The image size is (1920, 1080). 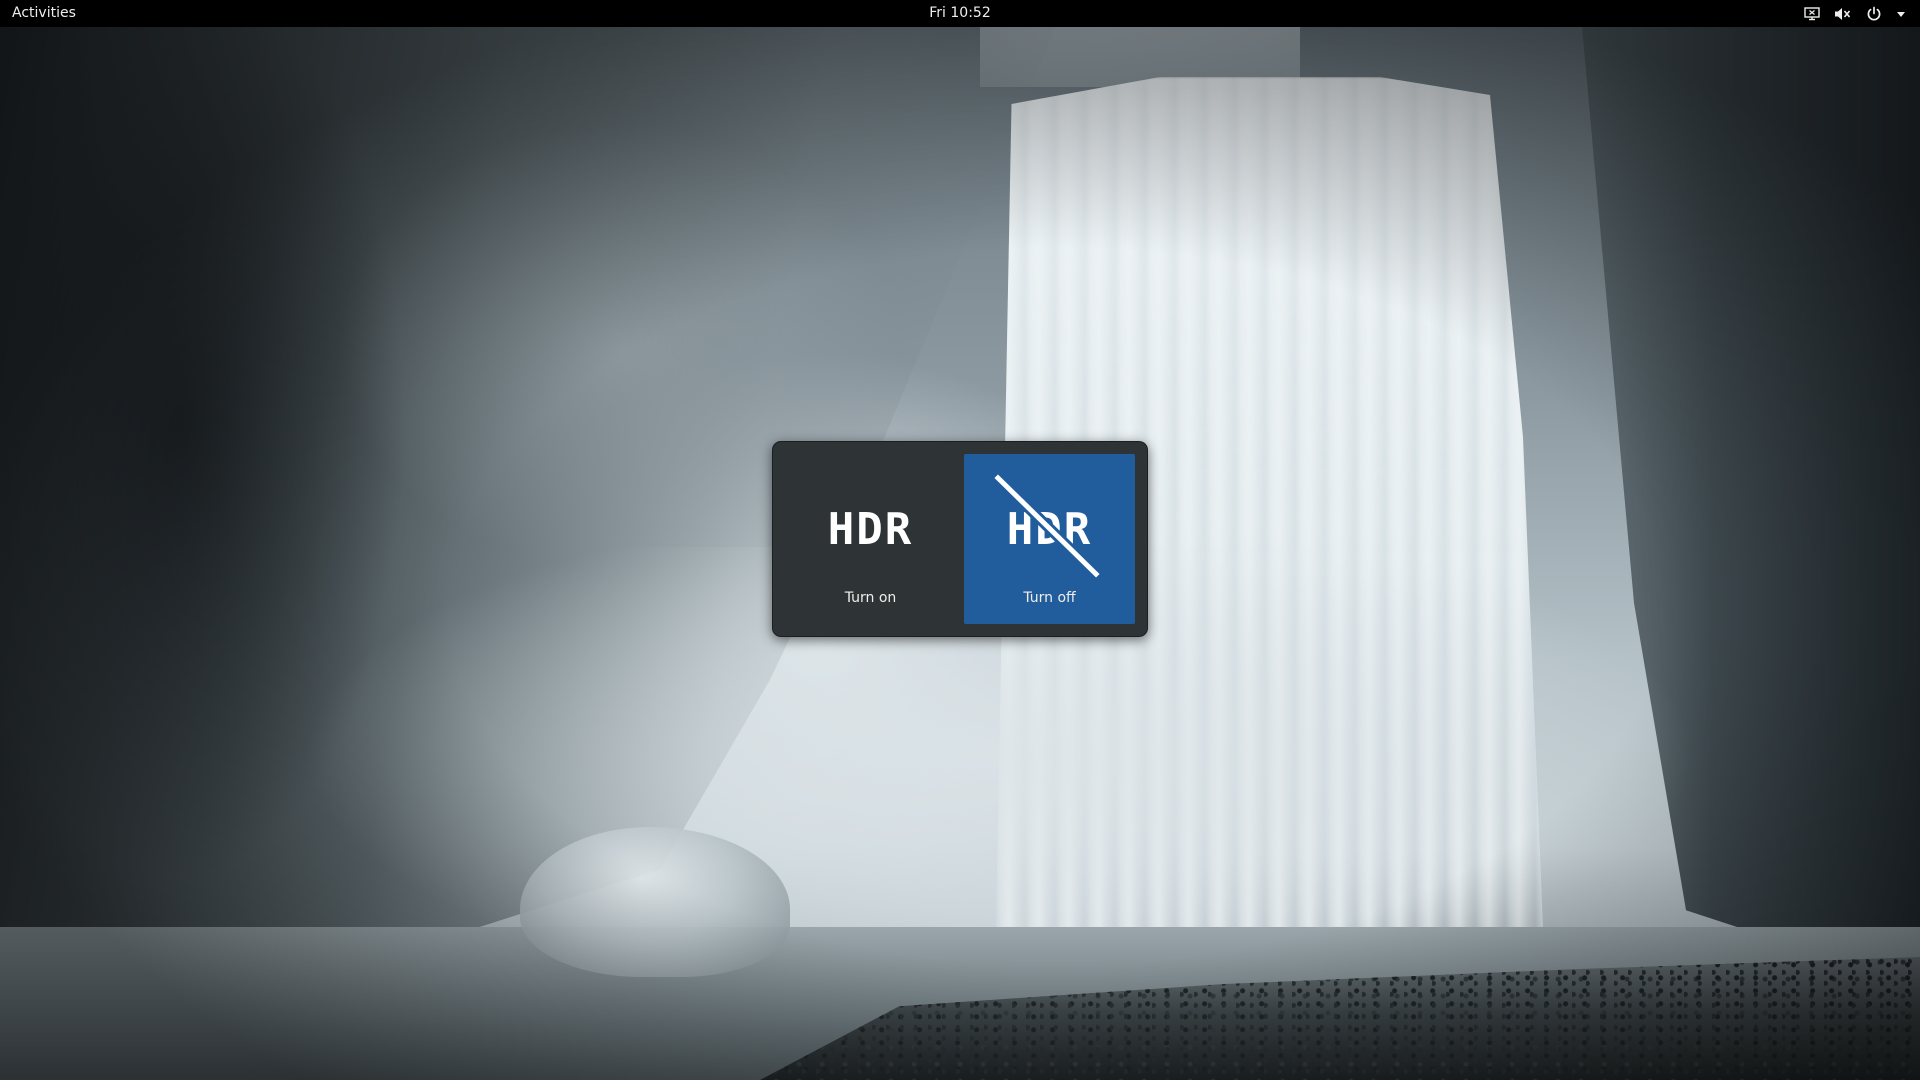 What do you see at coordinates (1049, 598) in the screenshot?
I see `hdr-turn-off-label: Turn off` at bounding box center [1049, 598].